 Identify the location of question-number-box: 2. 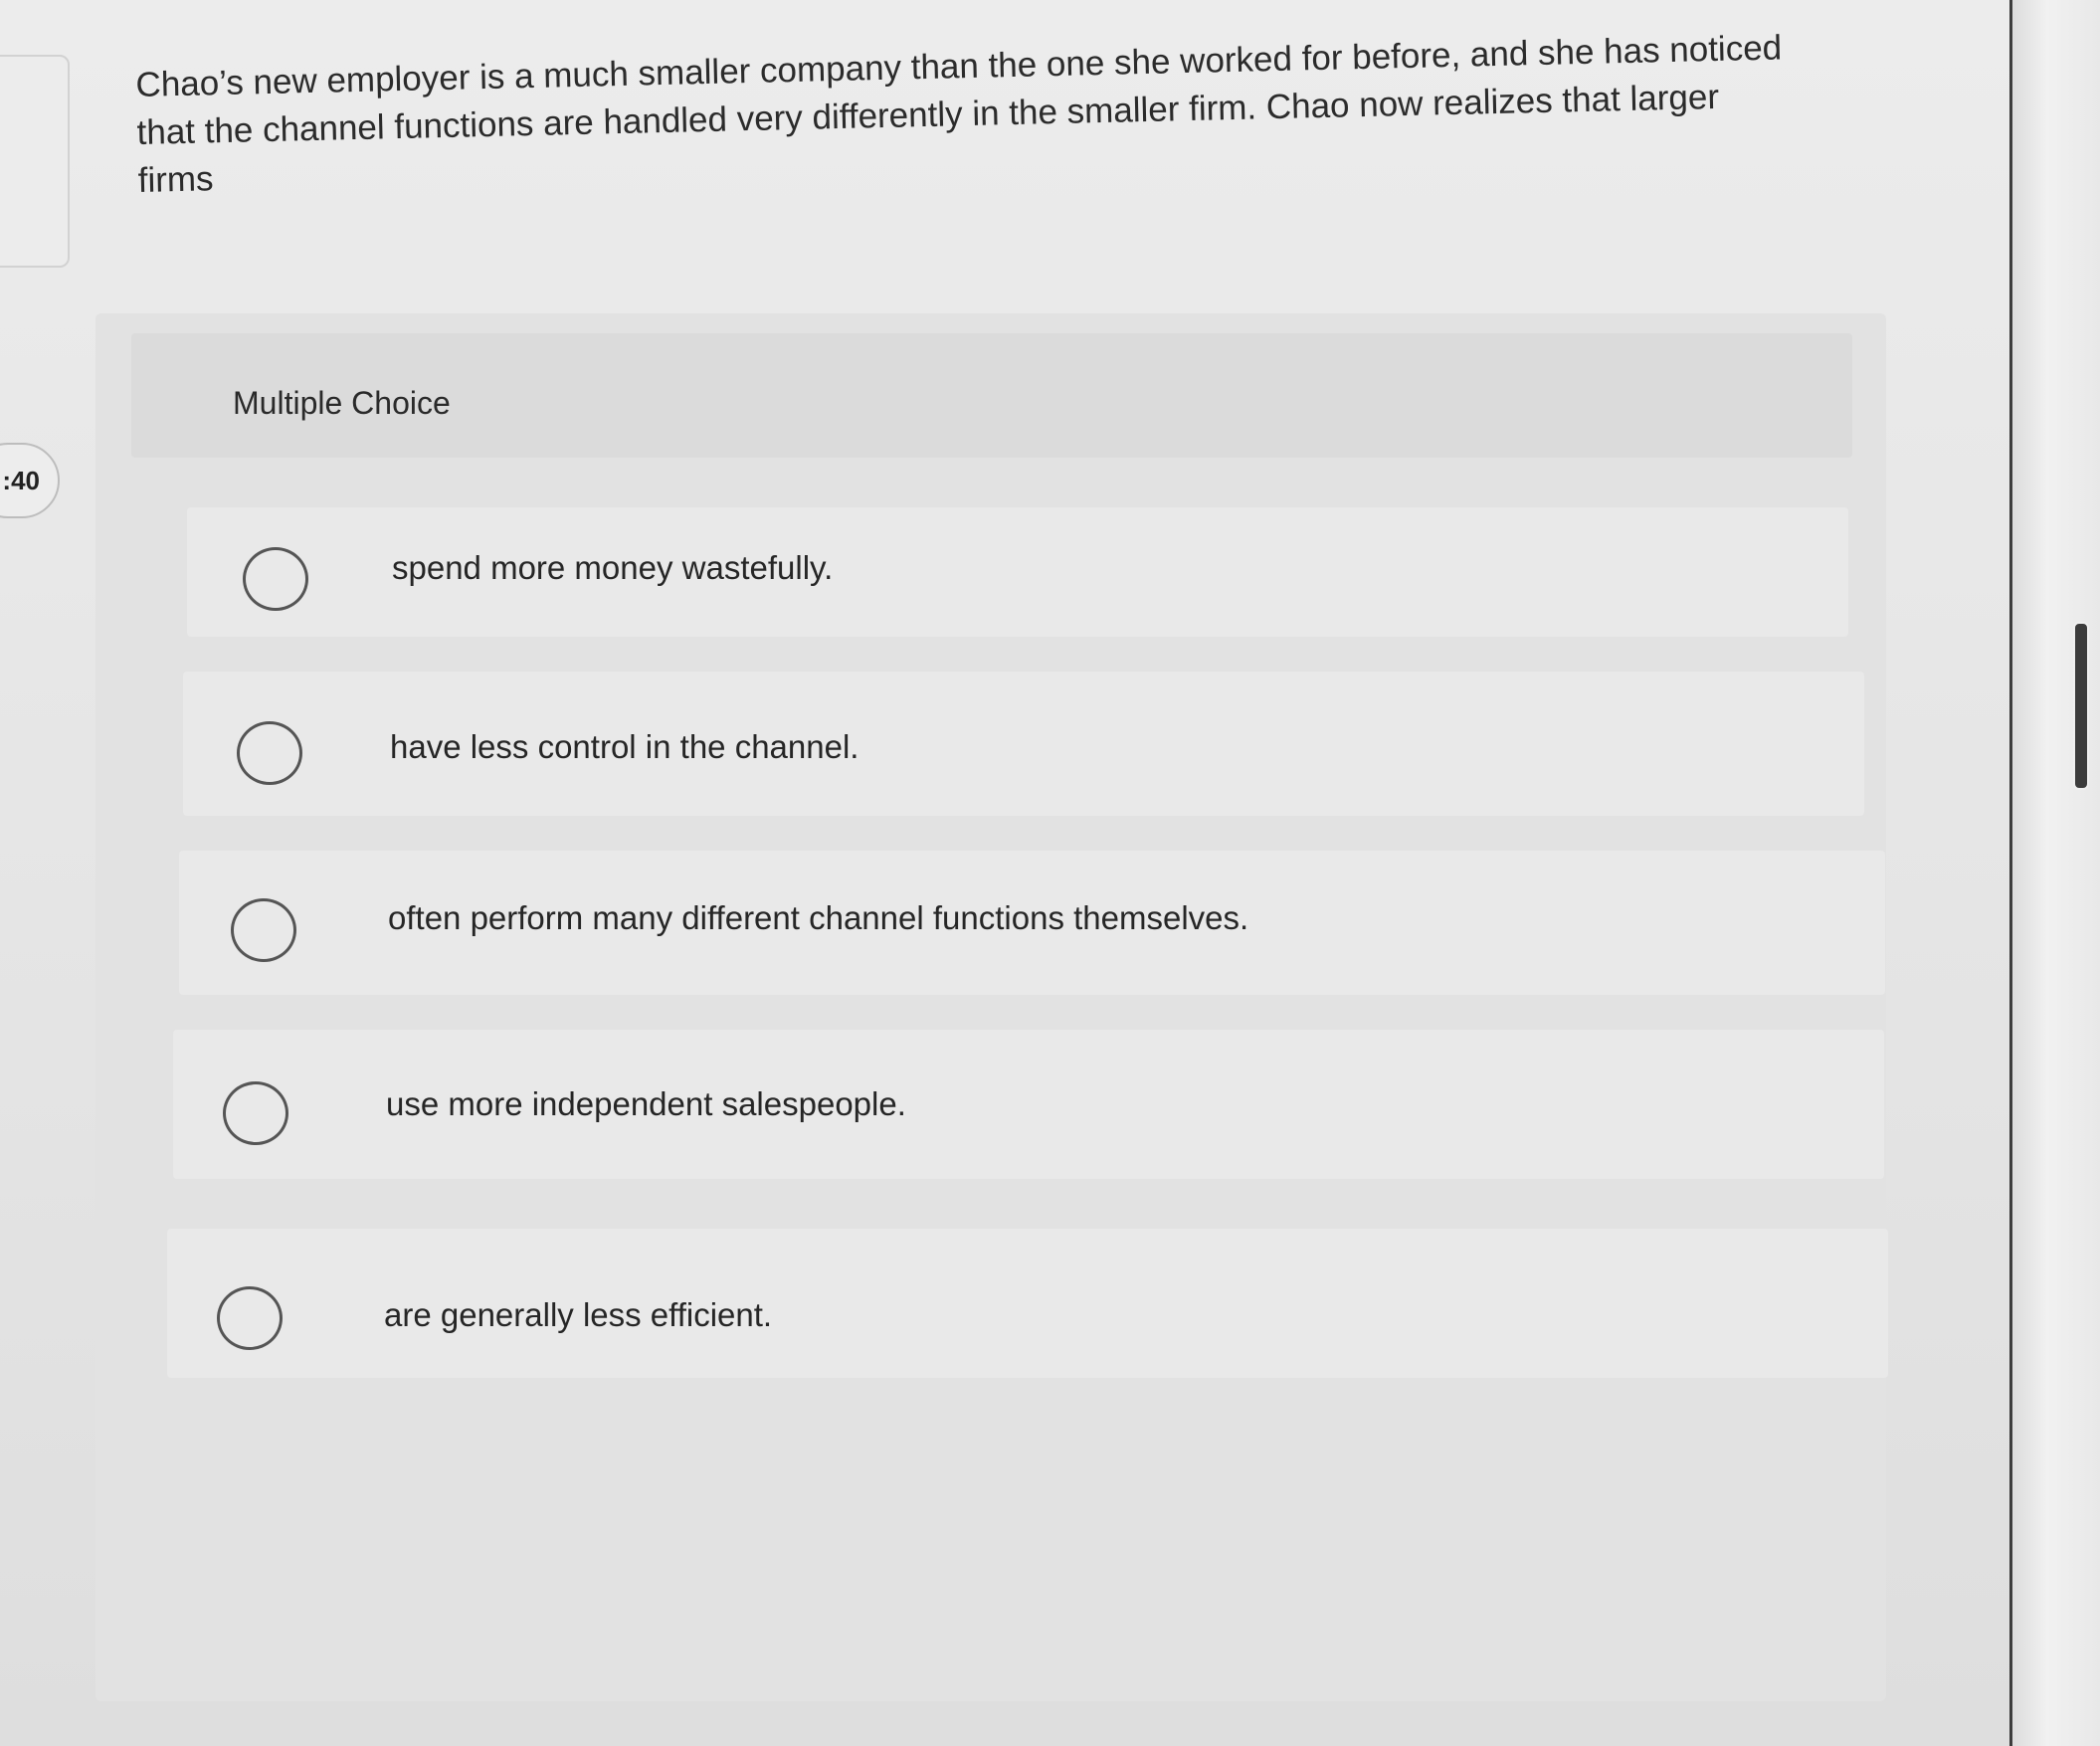
(35, 161).